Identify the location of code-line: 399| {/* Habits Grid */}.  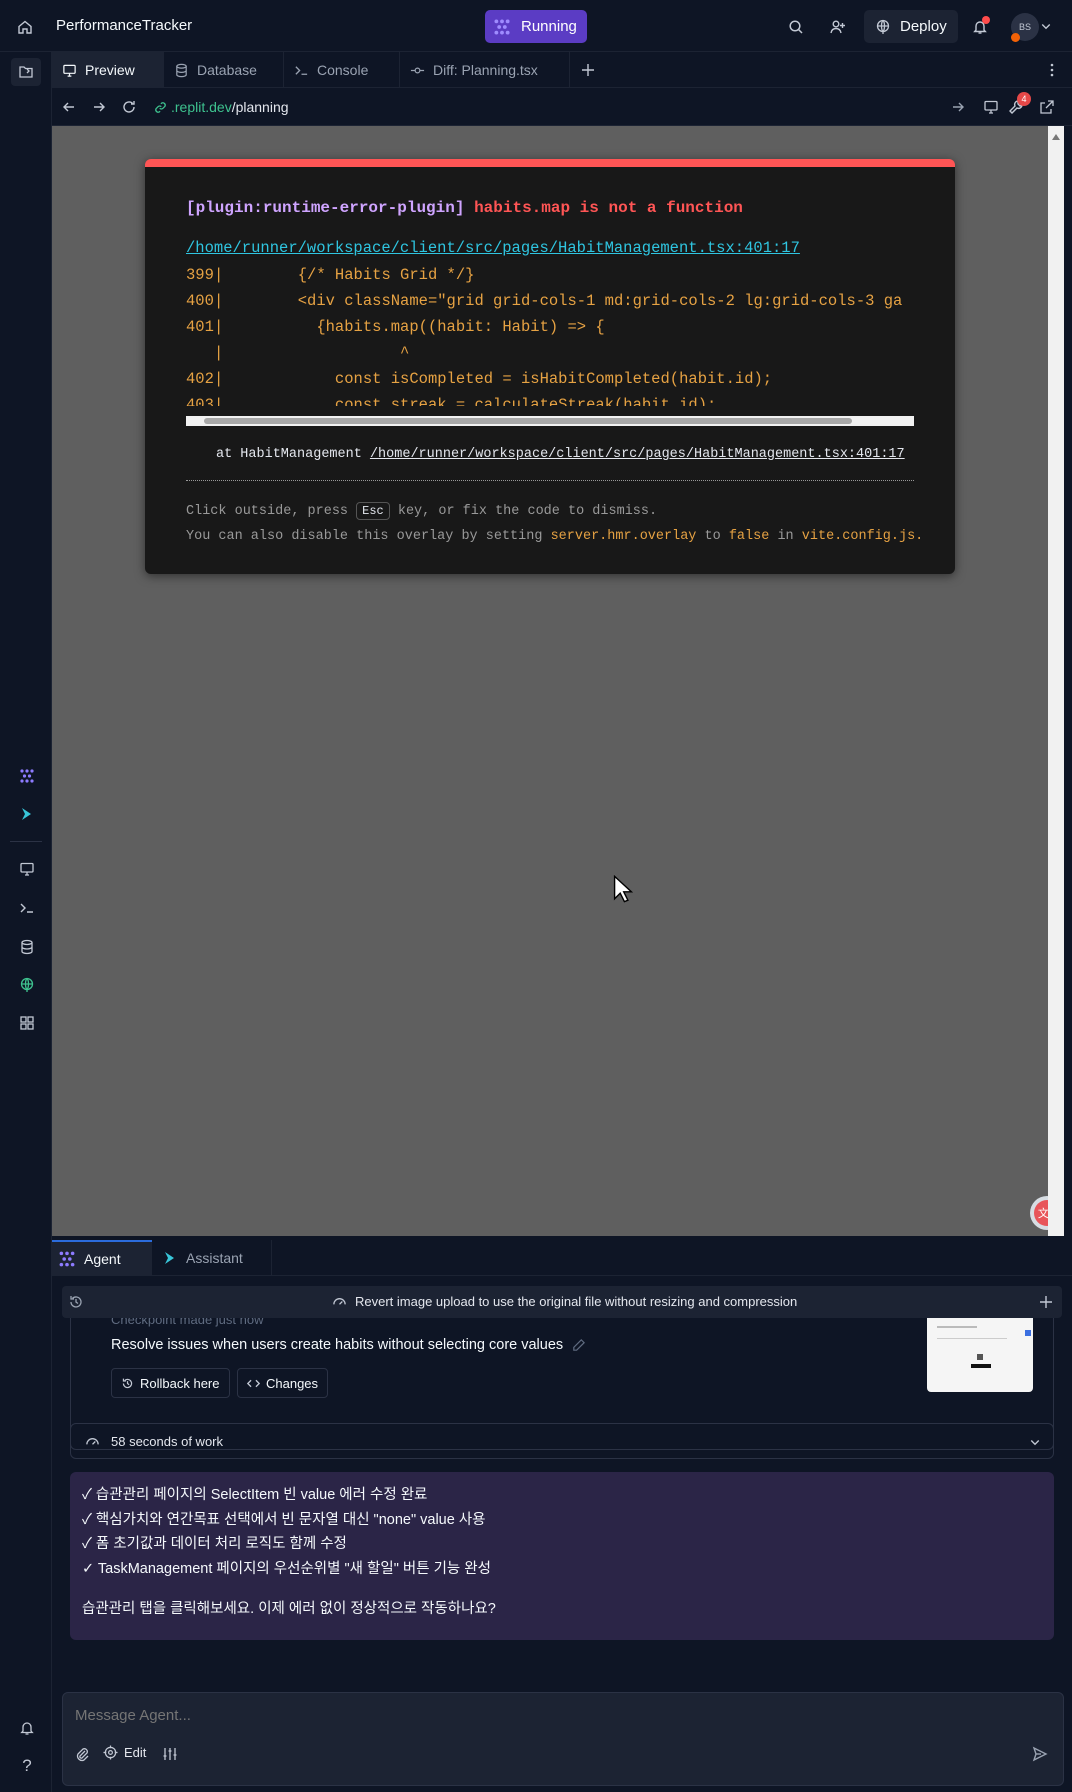
(330, 275).